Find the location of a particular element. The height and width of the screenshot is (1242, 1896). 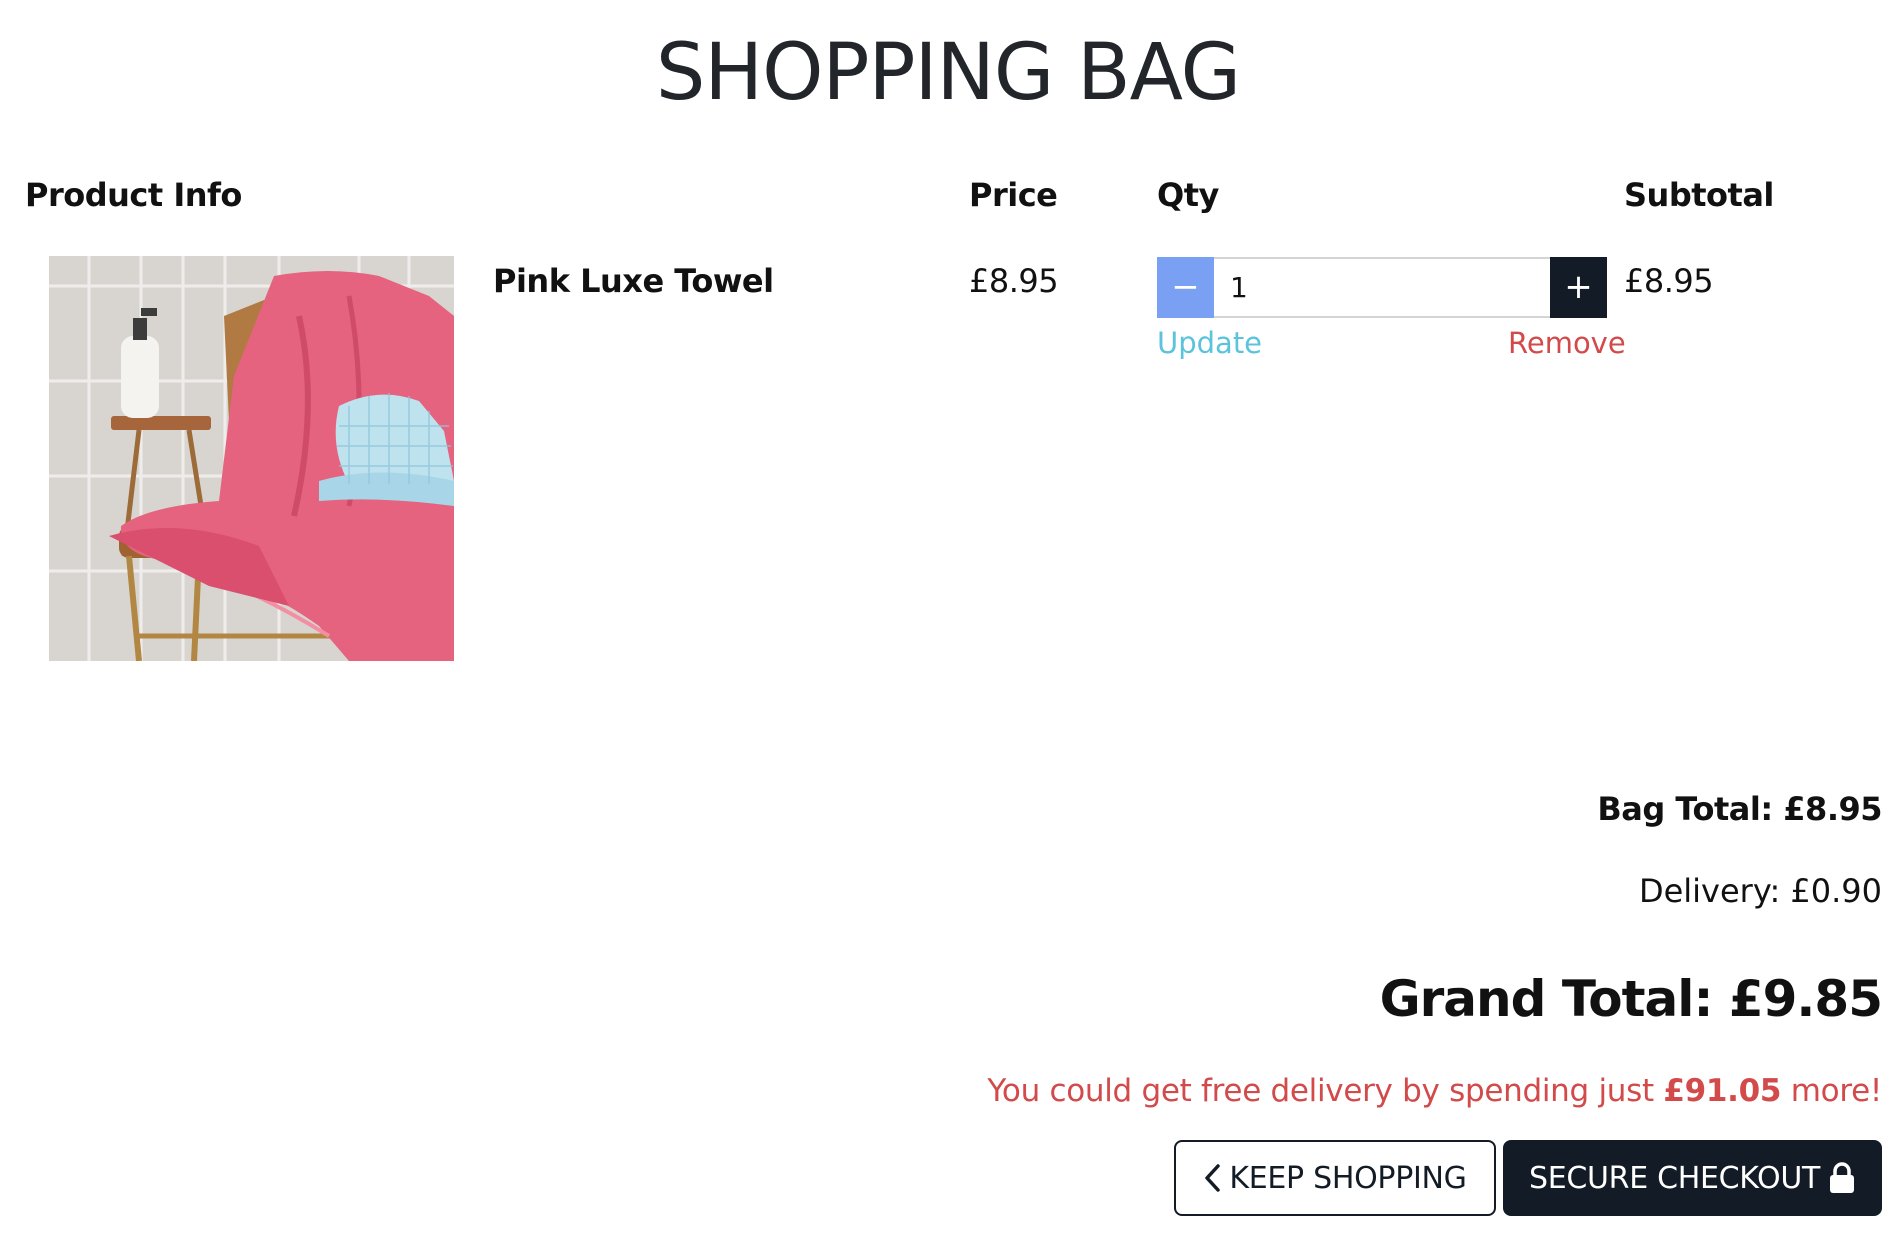

grand-total: Grand Total: £9.85 is located at coordinates (1631, 999).